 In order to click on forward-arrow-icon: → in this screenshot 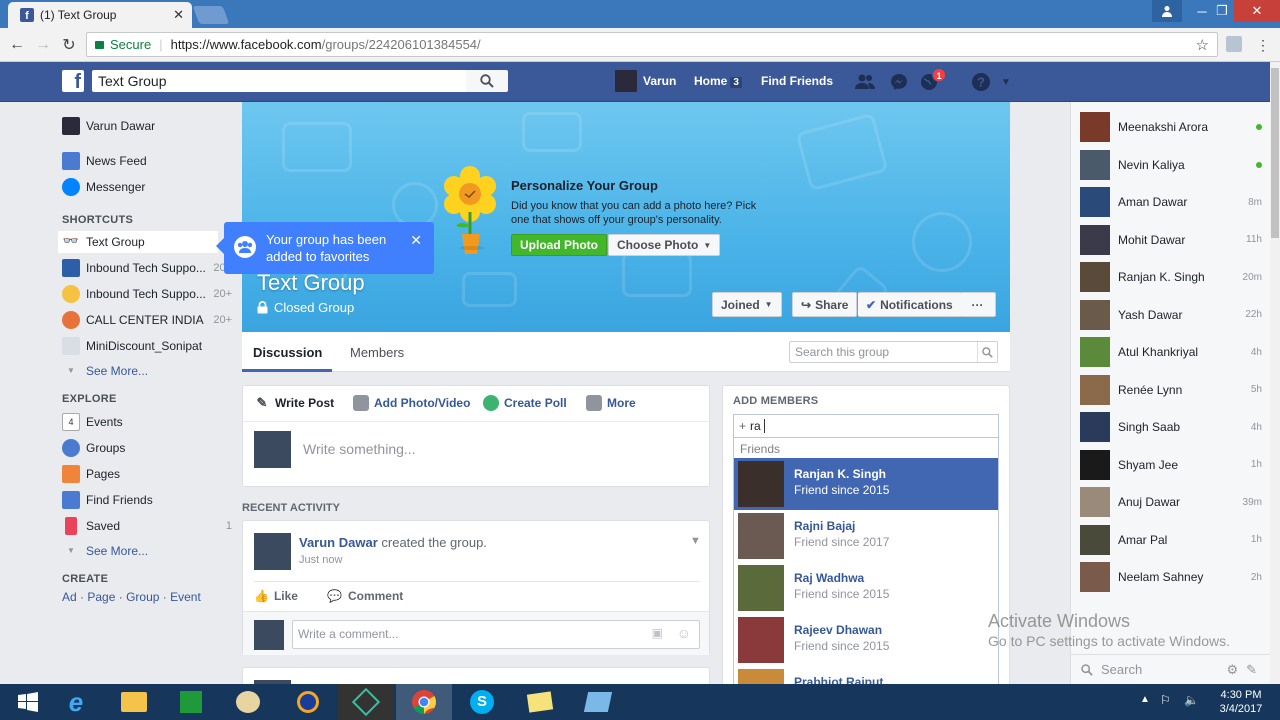, I will do `click(43, 45)`.